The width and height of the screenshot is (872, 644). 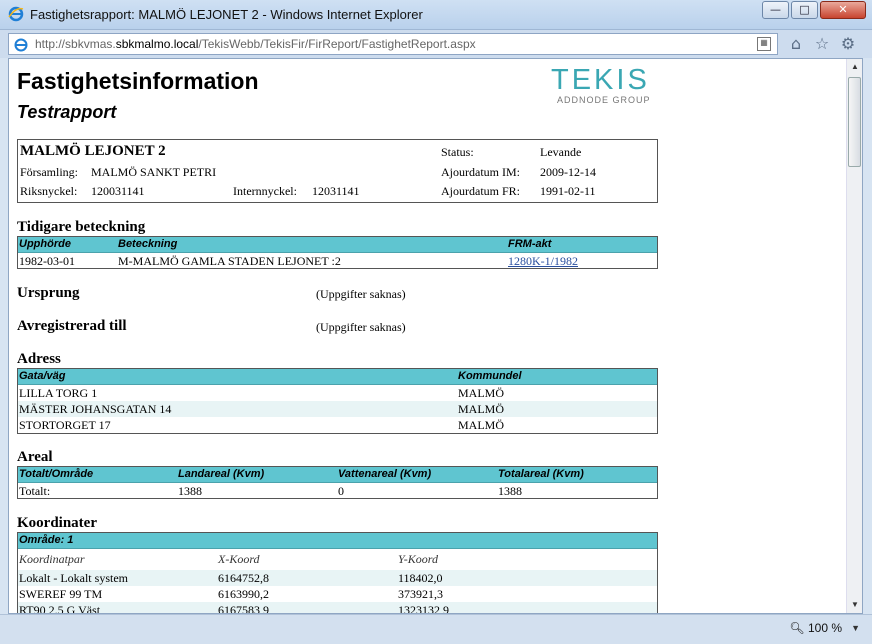 I want to click on table-row: STORTORGET 17 MALMÖ, so click(x=337, y=425).